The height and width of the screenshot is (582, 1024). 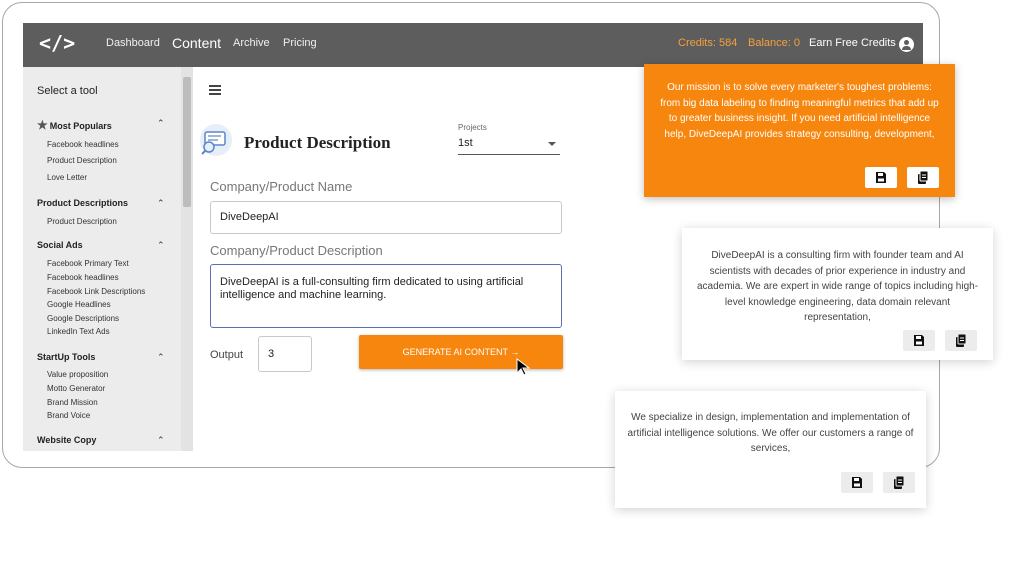 I want to click on sidebar-item: Google Headlines, so click(x=79, y=304).